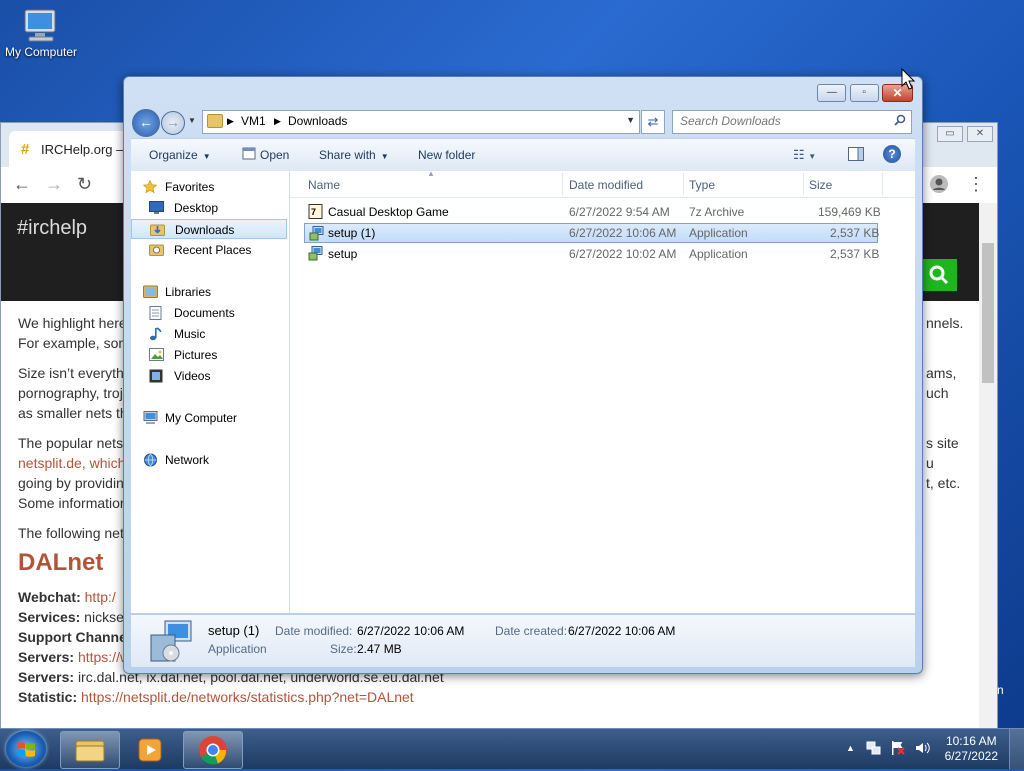 This screenshot has width=1024, height=771. What do you see at coordinates (939, 275) in the screenshot?
I see `site-search-button` at bounding box center [939, 275].